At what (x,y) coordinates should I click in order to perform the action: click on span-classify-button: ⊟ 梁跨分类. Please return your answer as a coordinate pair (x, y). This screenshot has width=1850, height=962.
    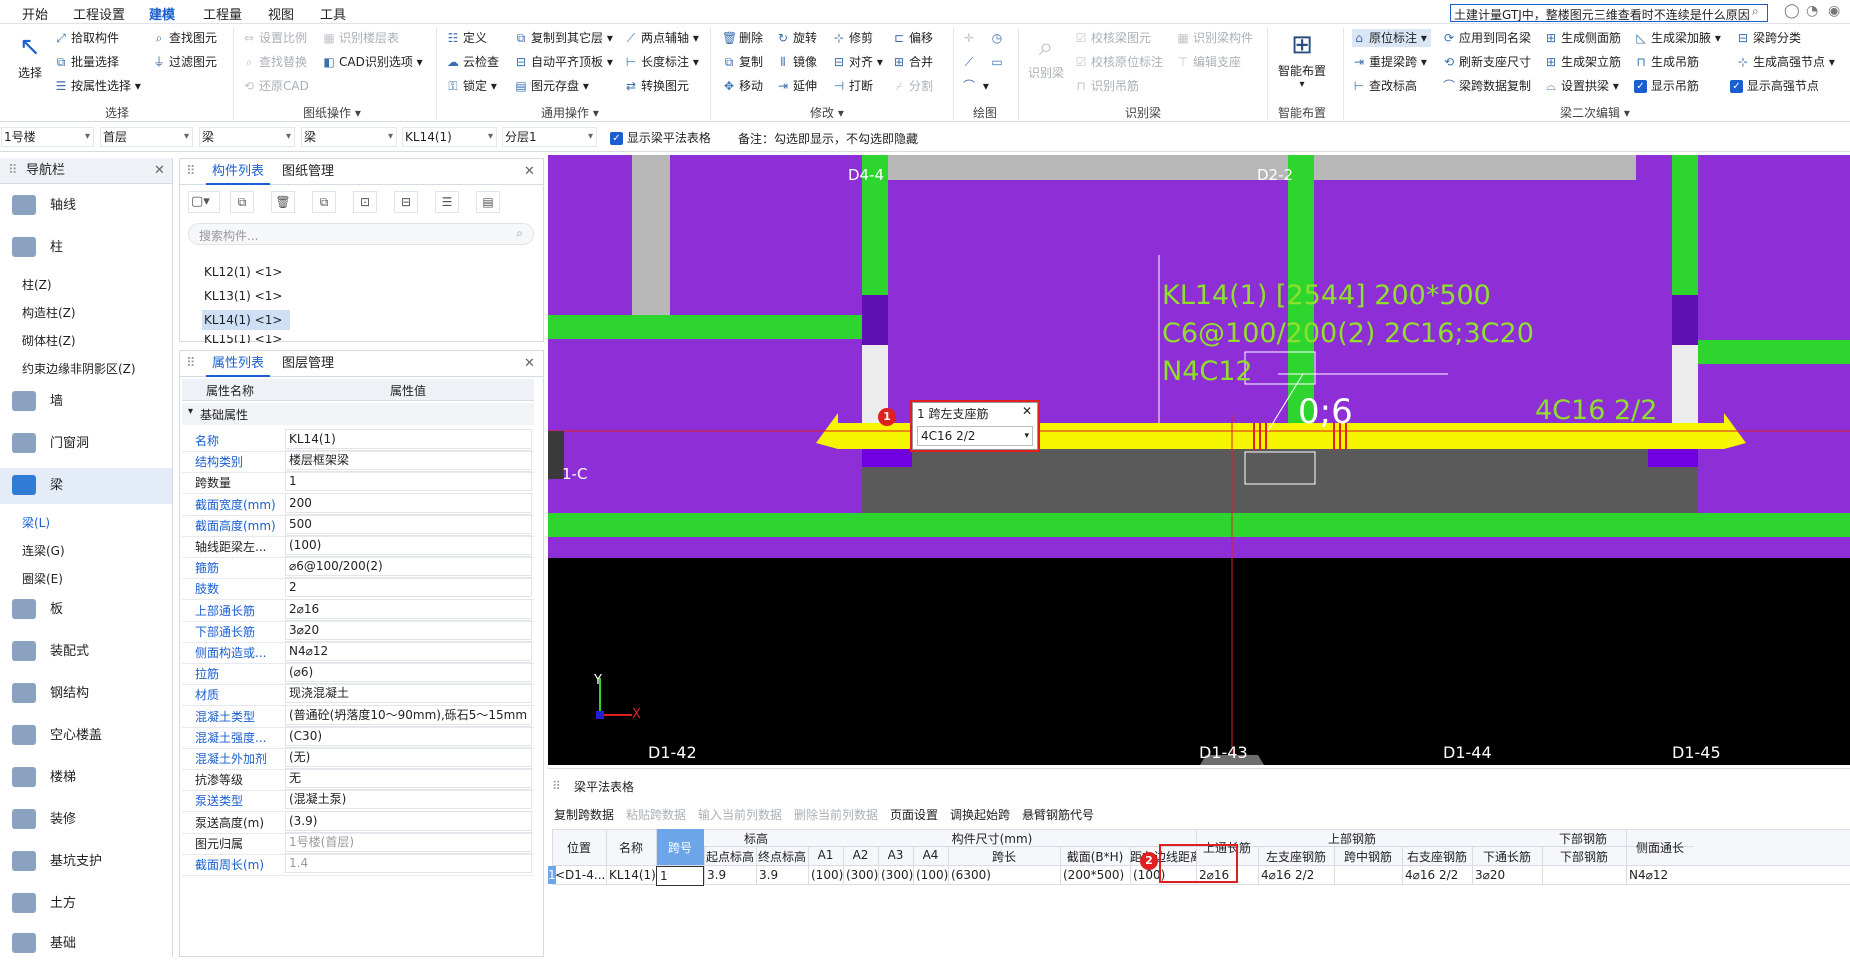
    Looking at the image, I should click on (1768, 38).